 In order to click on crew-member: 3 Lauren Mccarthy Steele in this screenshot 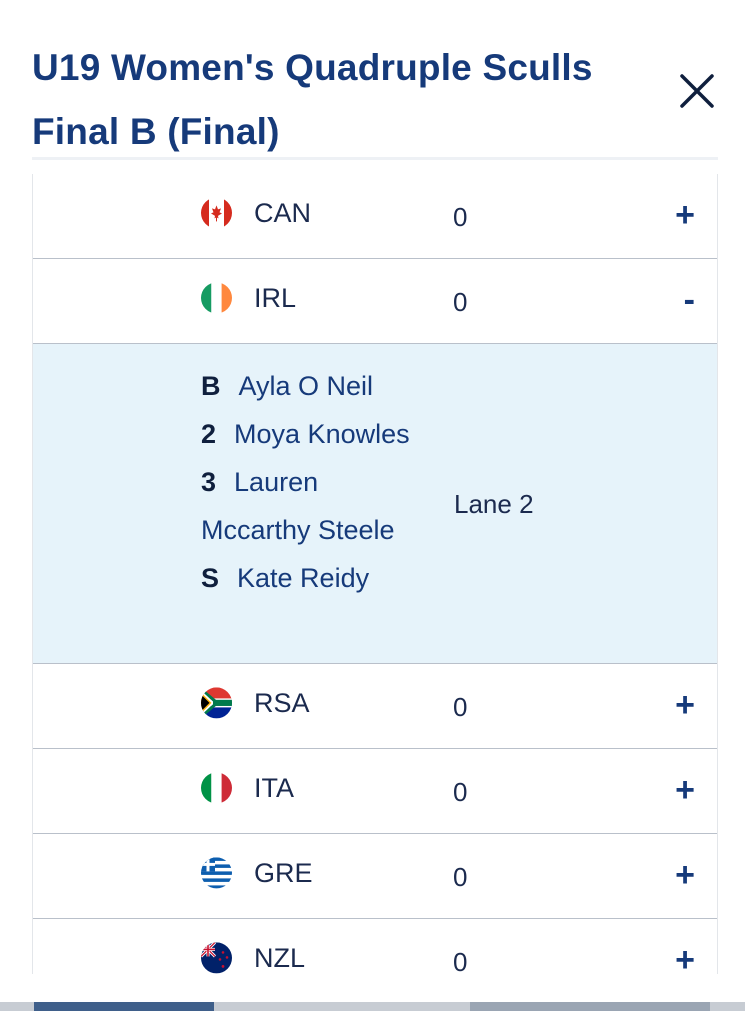, I will do `click(316, 506)`.